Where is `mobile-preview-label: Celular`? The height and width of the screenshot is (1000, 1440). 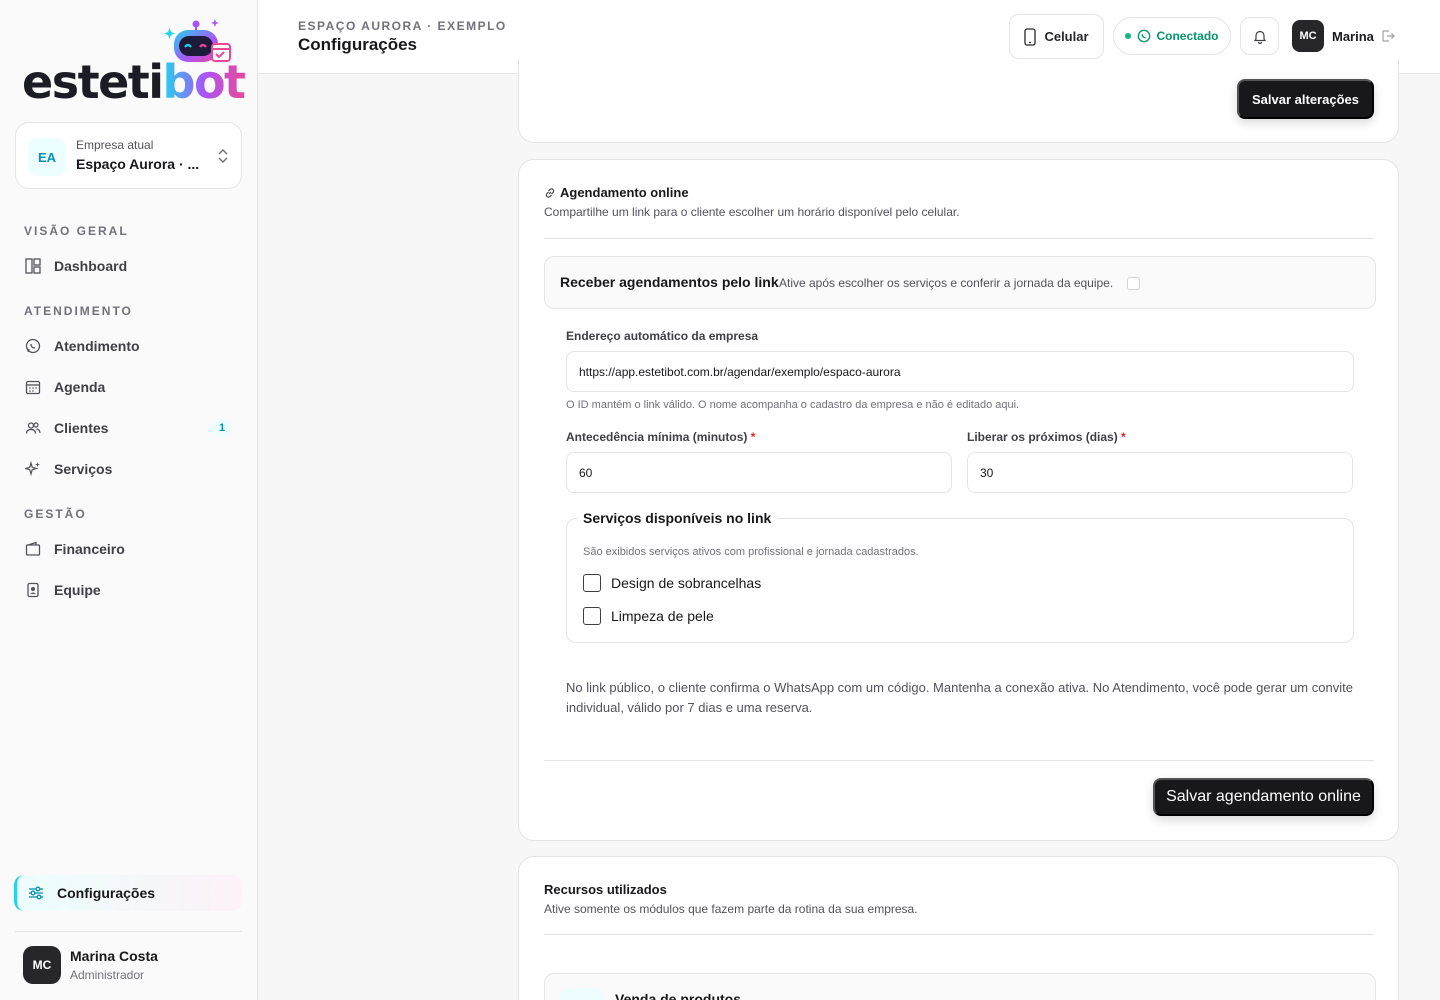 mobile-preview-label: Celular is located at coordinates (1066, 36).